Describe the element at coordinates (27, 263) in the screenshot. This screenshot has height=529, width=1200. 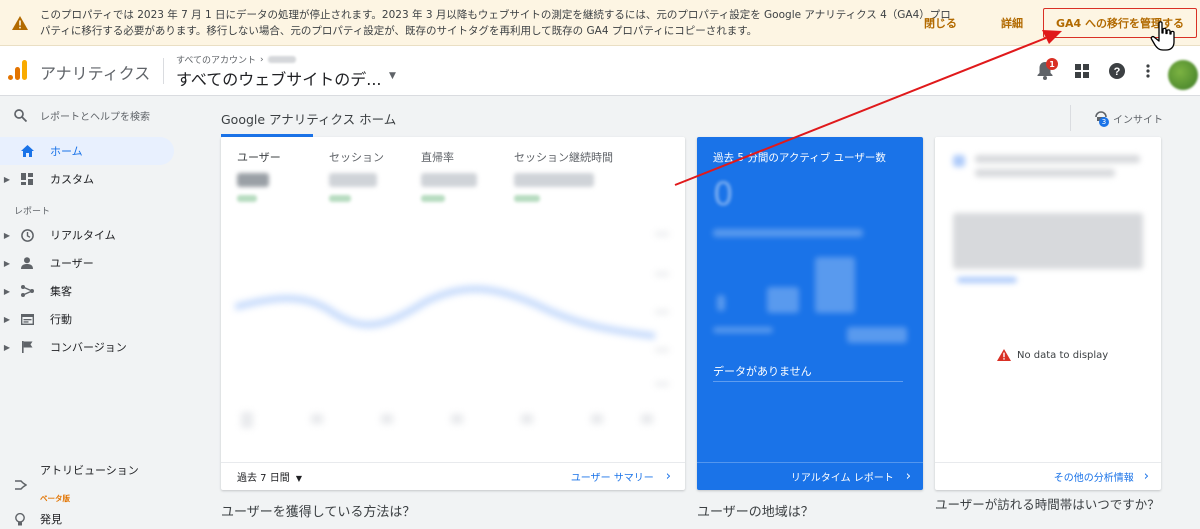
I see `person-icon` at that location.